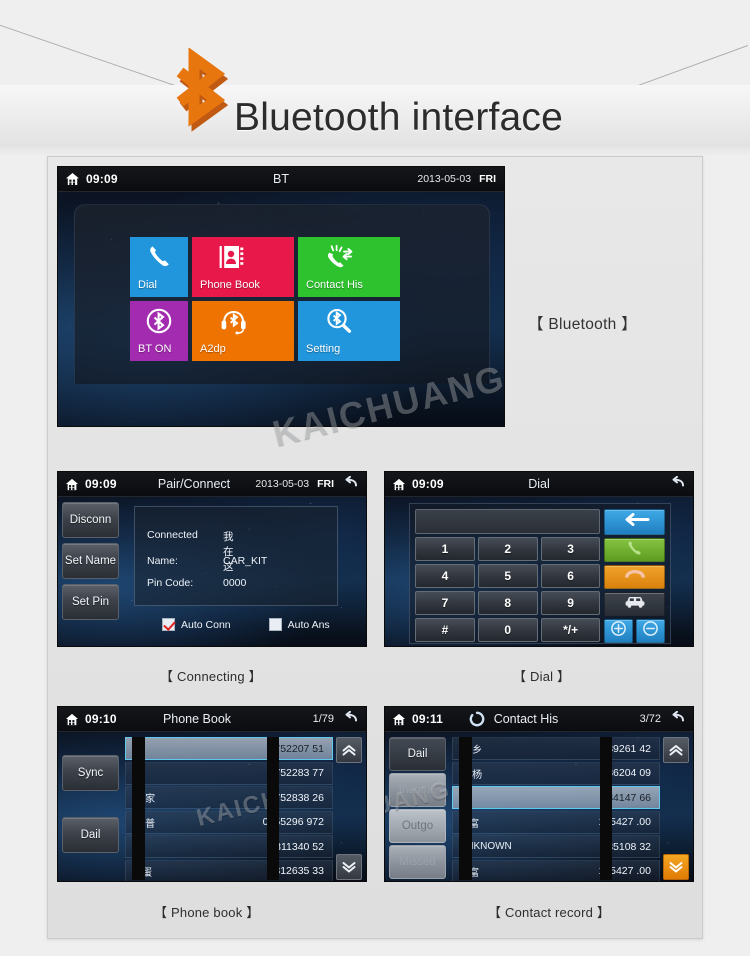  Describe the element at coordinates (229, 773) in the screenshot. I see `table-row: 家 0752283 77` at that location.